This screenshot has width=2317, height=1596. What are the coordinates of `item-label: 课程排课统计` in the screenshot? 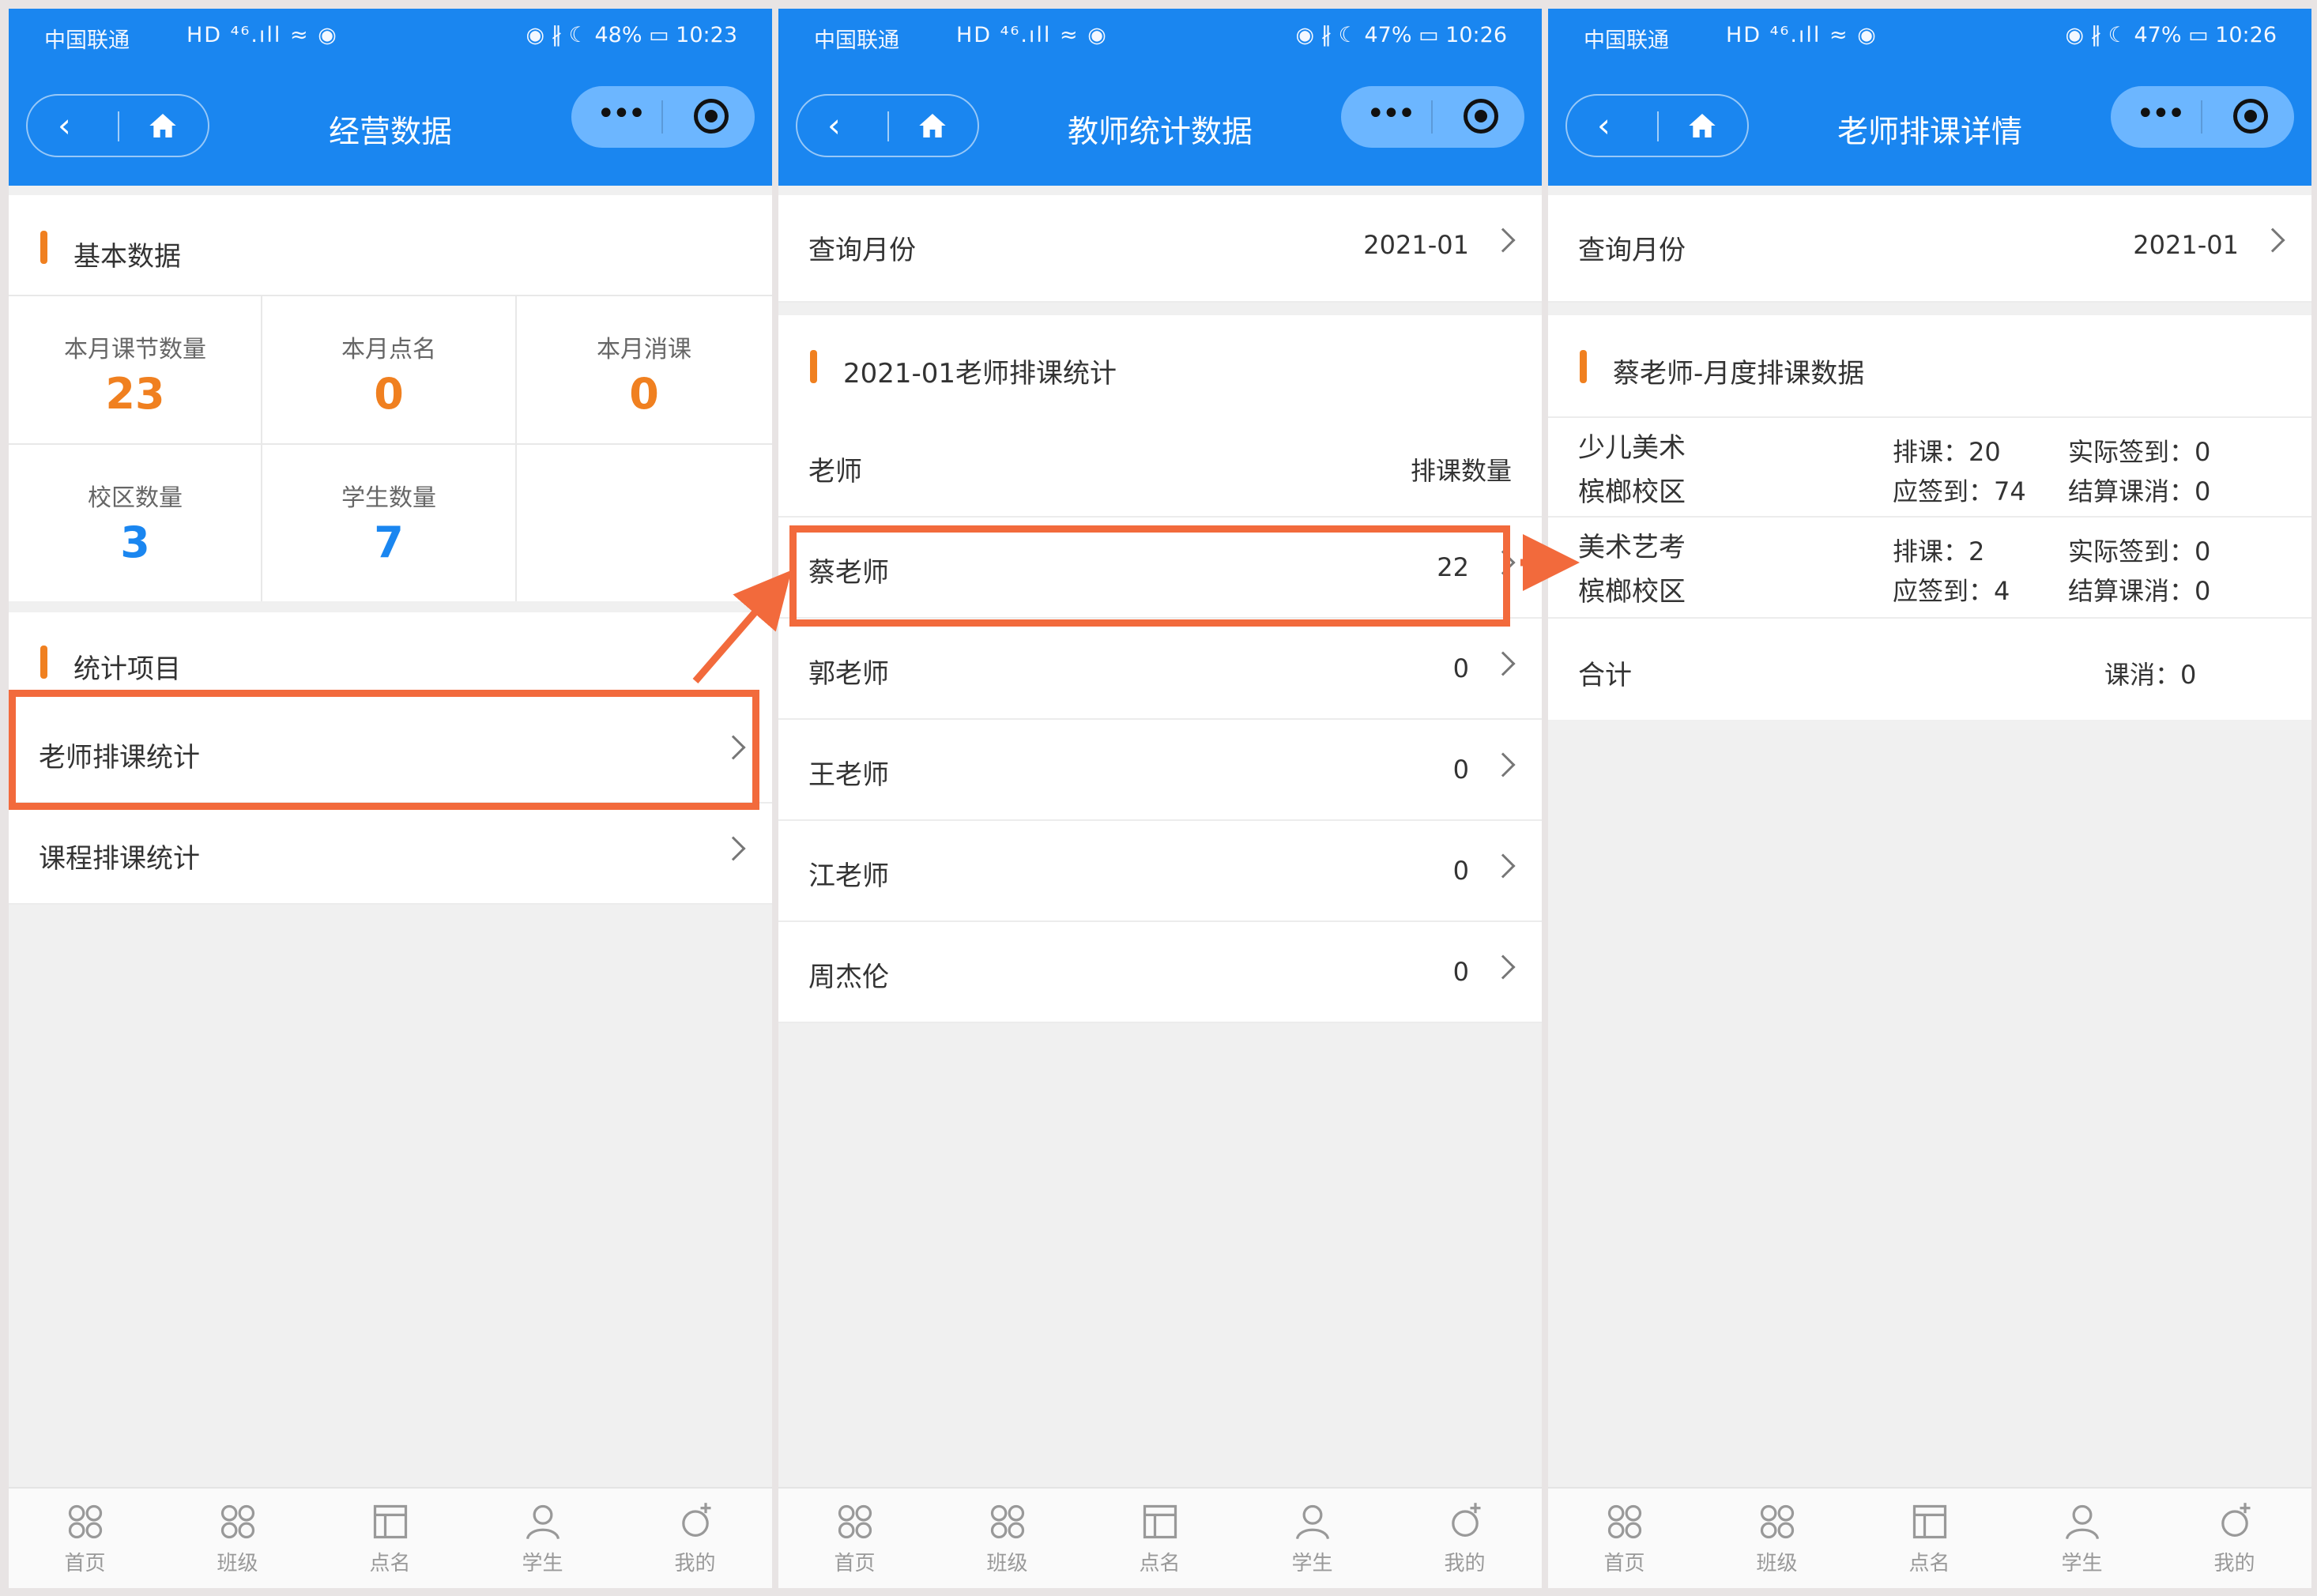 It's located at (119, 859).